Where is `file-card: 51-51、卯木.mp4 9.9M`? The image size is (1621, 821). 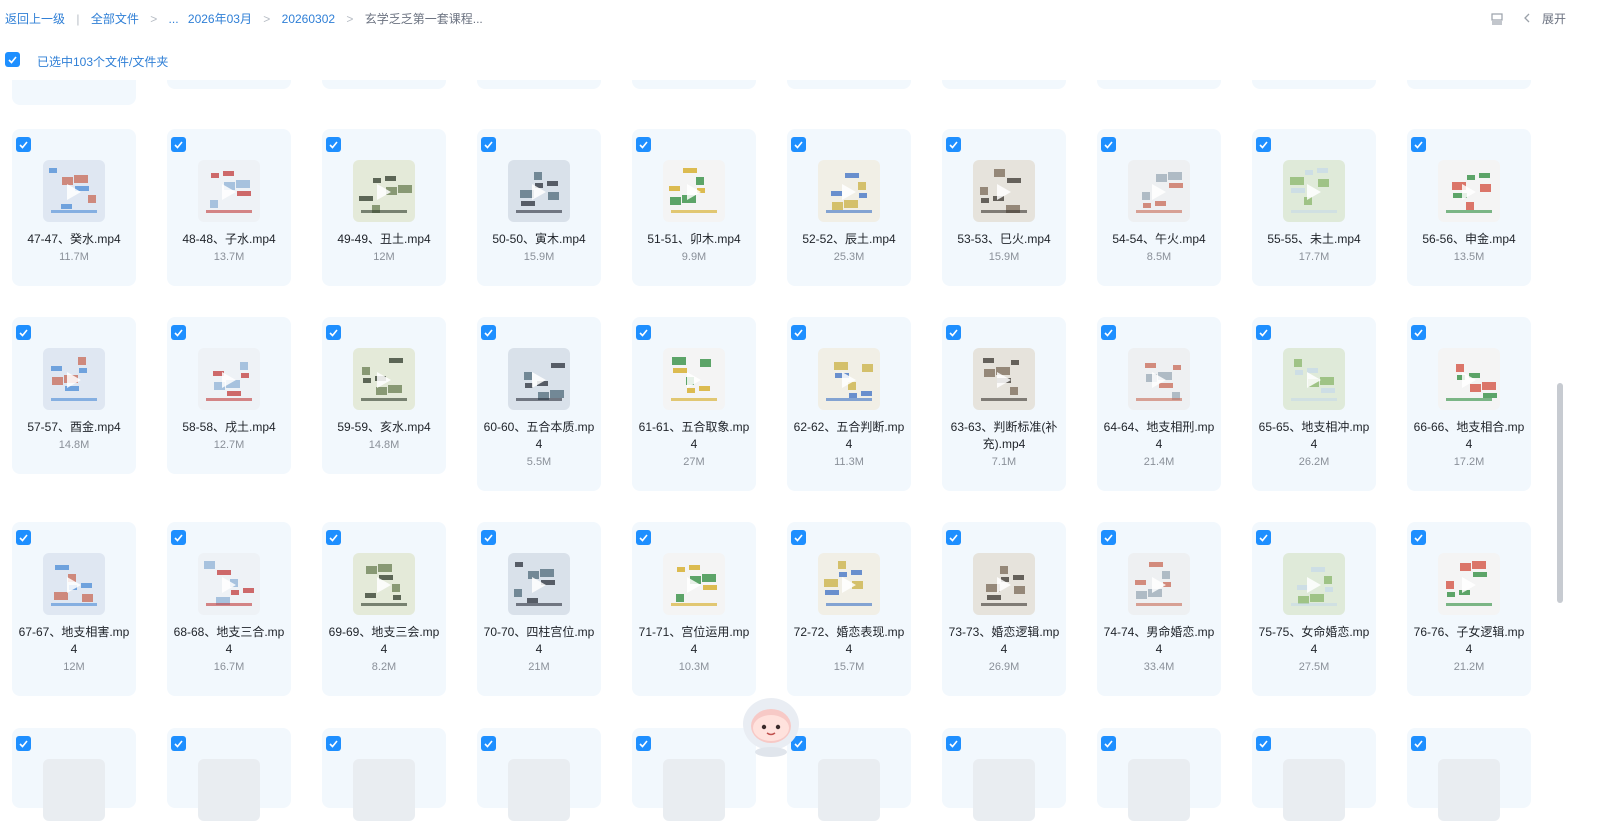 file-card: 51-51、卯木.mp4 9.9M is located at coordinates (694, 207).